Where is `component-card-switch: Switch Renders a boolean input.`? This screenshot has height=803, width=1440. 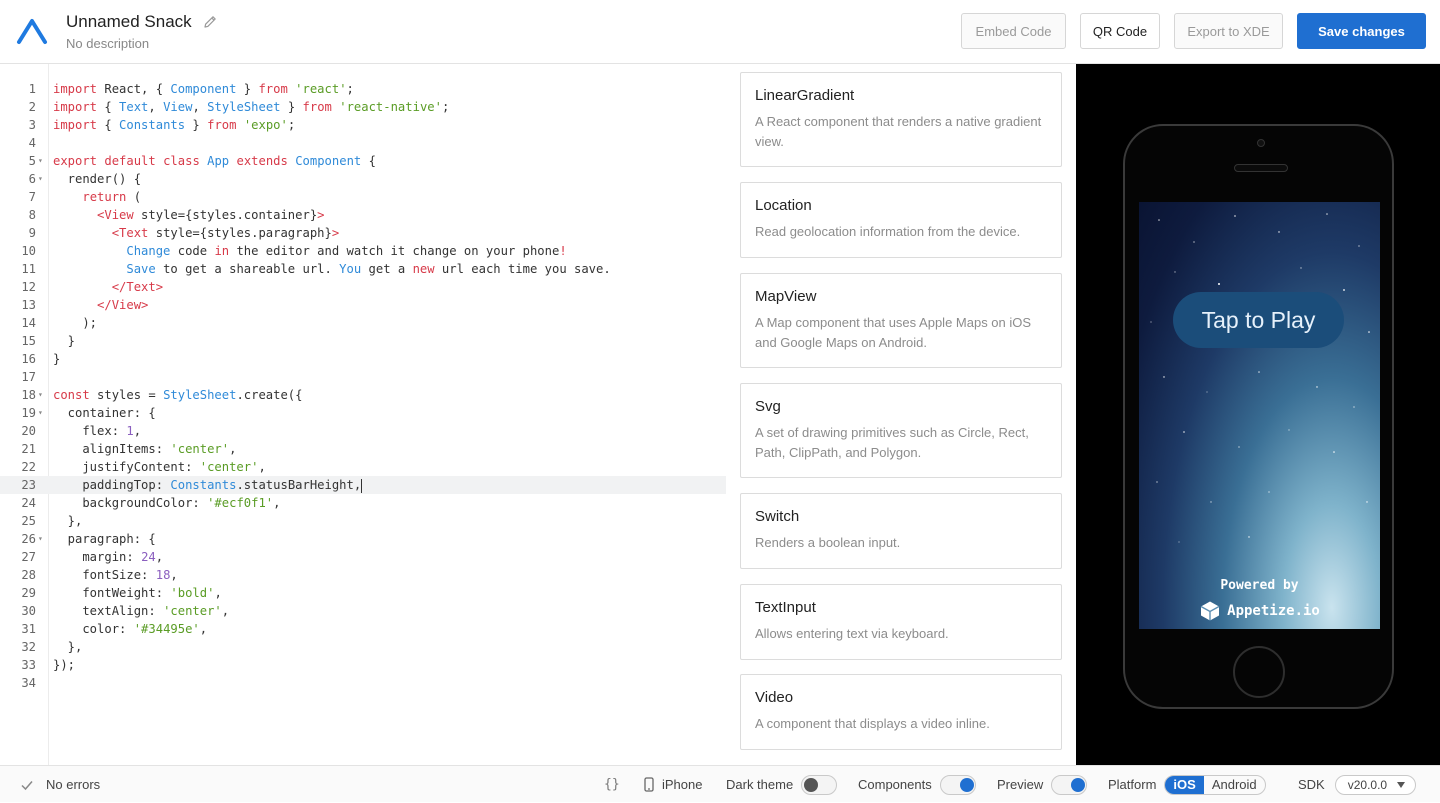
component-card-switch: Switch Renders a boolean input. is located at coordinates (901, 531).